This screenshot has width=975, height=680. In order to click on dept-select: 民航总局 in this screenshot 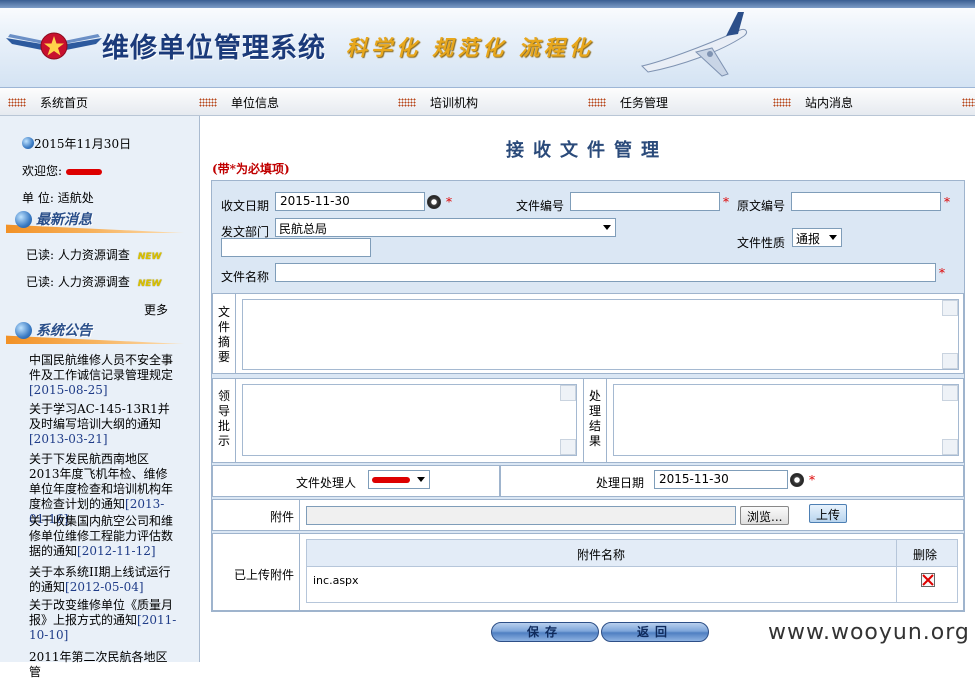, I will do `click(445, 227)`.